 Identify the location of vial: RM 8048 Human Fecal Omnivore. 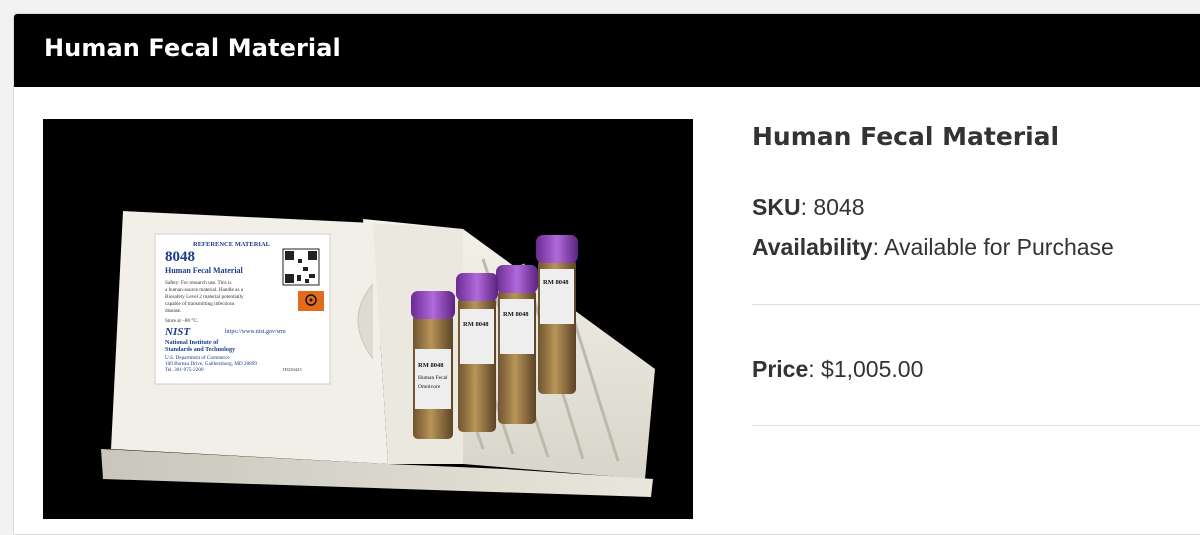
(433, 365).